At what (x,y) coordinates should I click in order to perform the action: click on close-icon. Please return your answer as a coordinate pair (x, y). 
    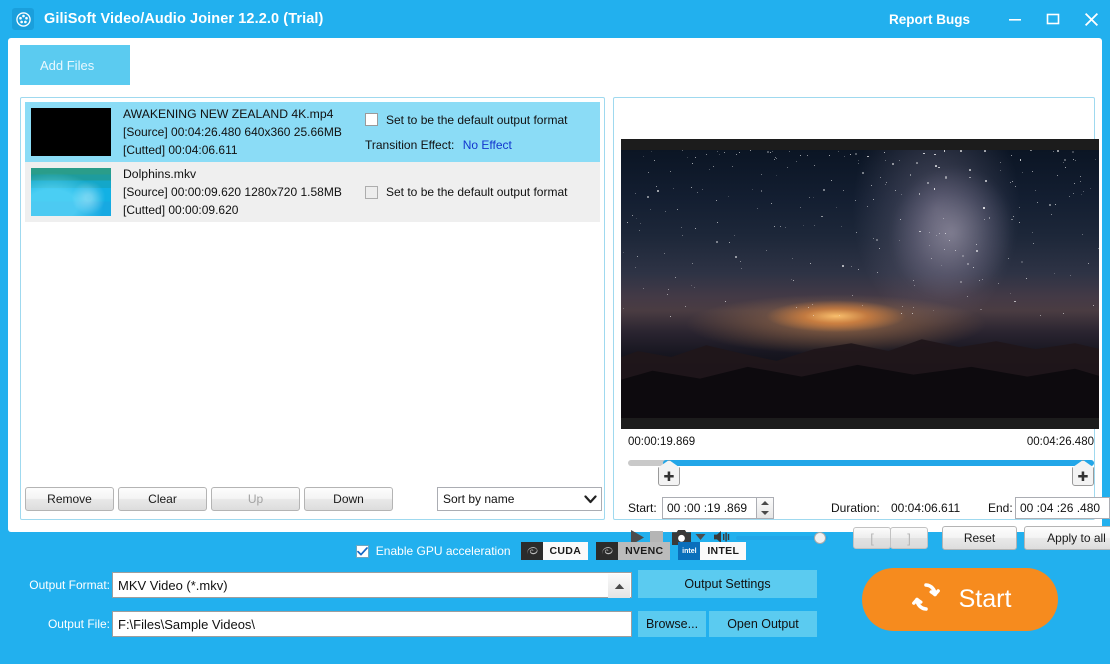
    Looking at the image, I should click on (1091, 19).